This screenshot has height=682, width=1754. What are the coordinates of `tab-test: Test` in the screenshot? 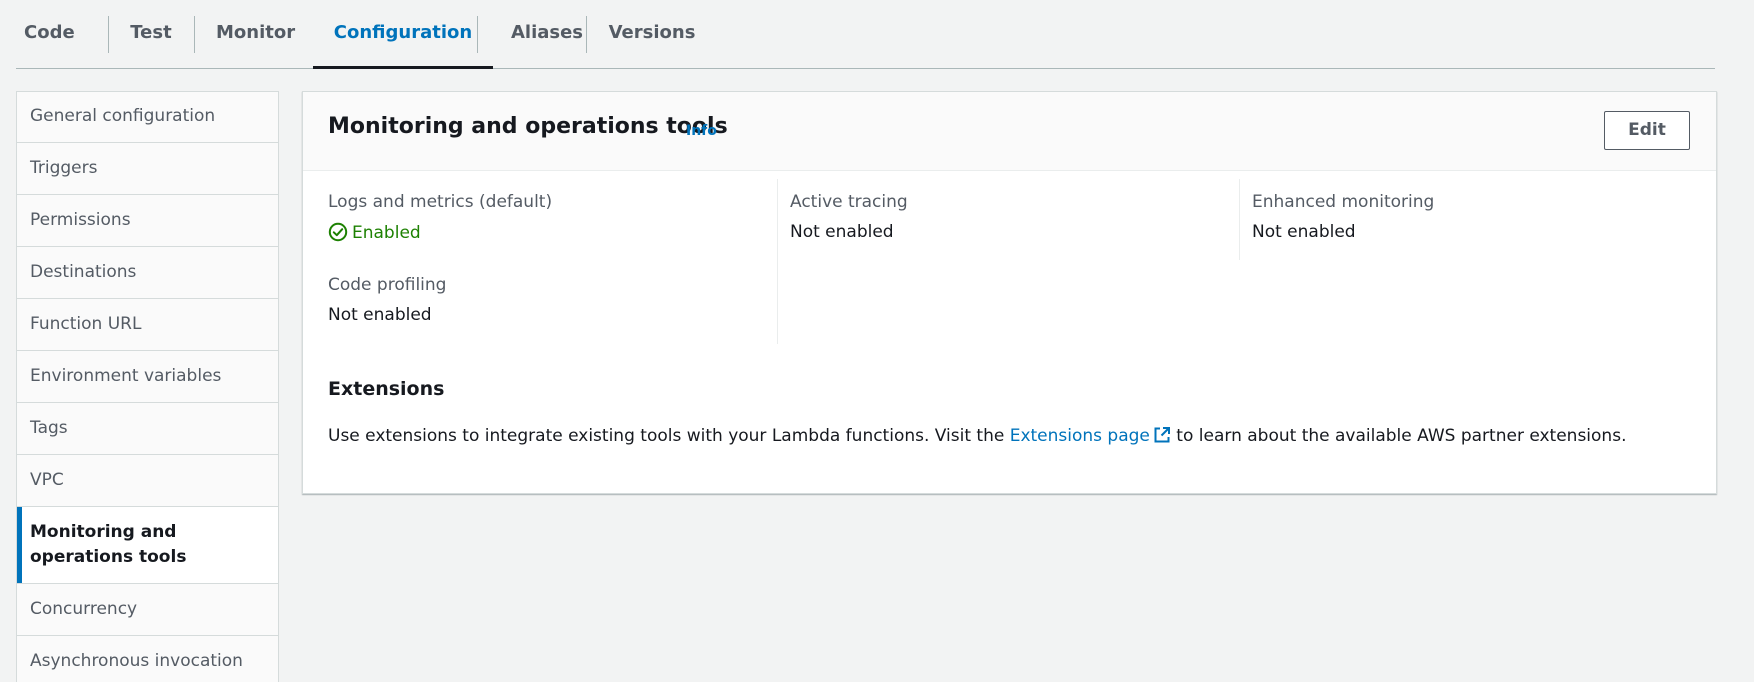 It's located at (151, 34).